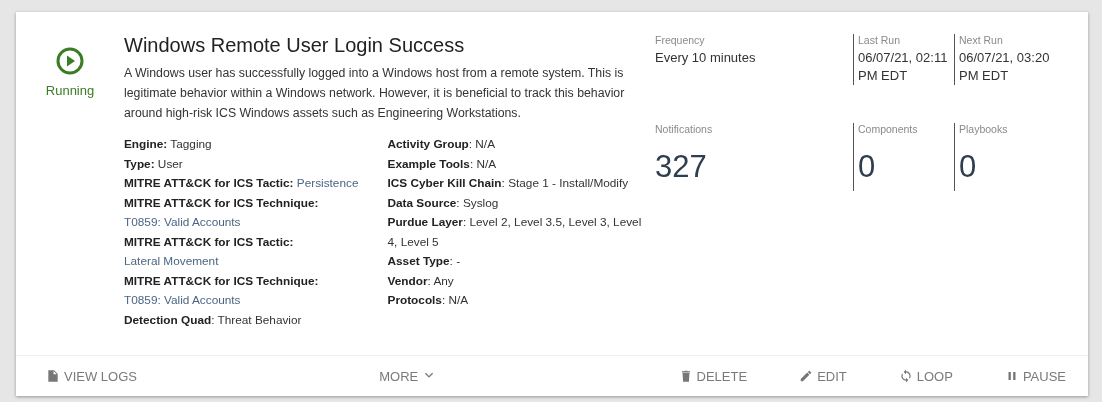  Describe the element at coordinates (684, 129) in the screenshot. I see `count-label: Notifications` at that location.